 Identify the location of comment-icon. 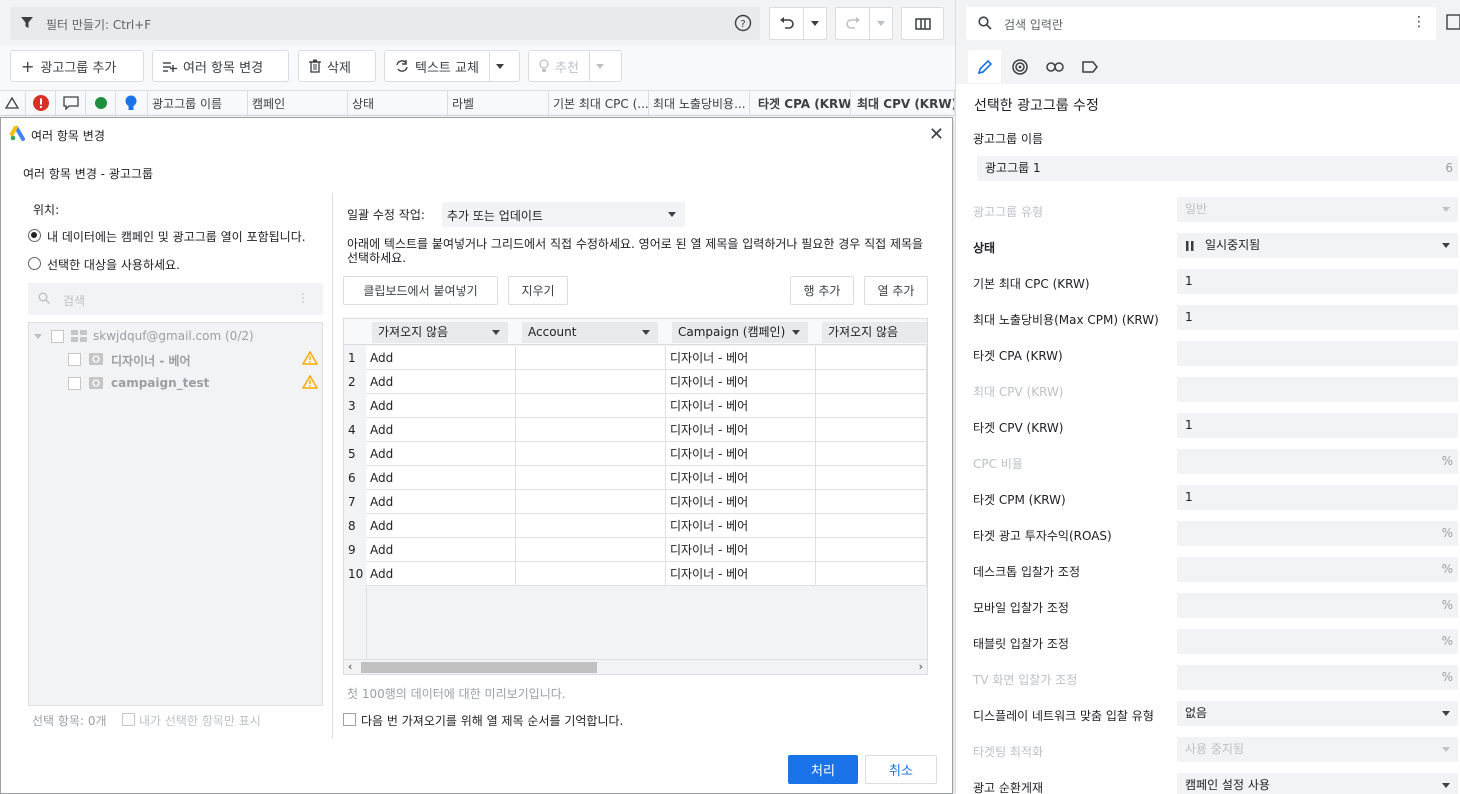
(71, 103).